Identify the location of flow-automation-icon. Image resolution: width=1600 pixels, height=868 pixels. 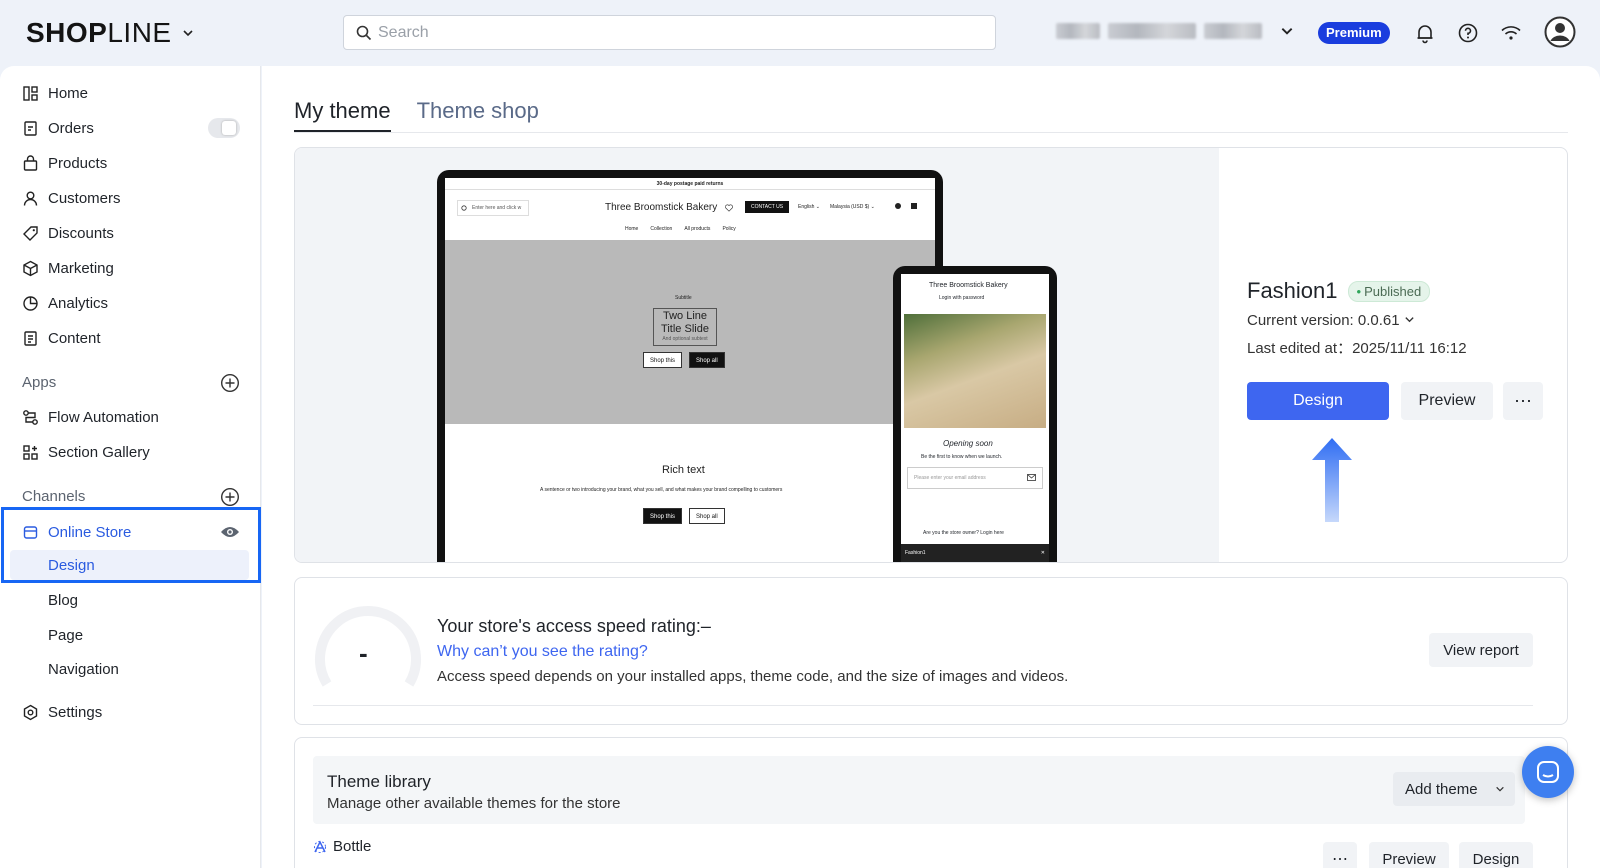
(30, 417).